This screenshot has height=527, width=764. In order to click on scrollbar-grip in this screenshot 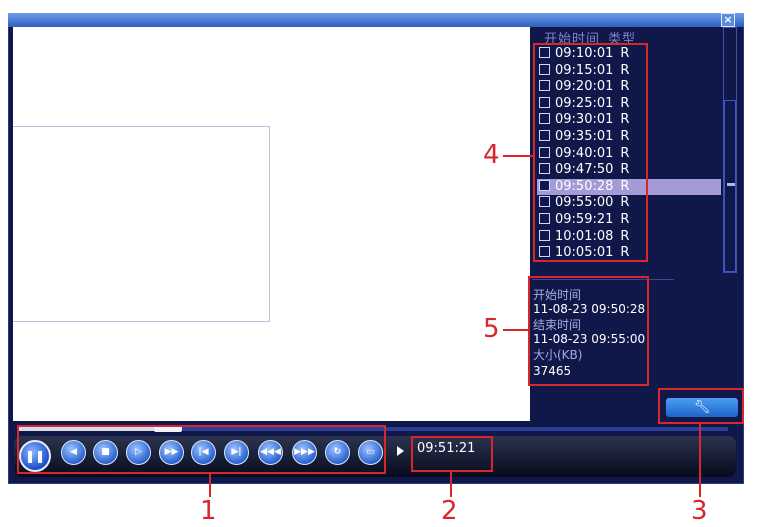, I will do `click(731, 184)`.